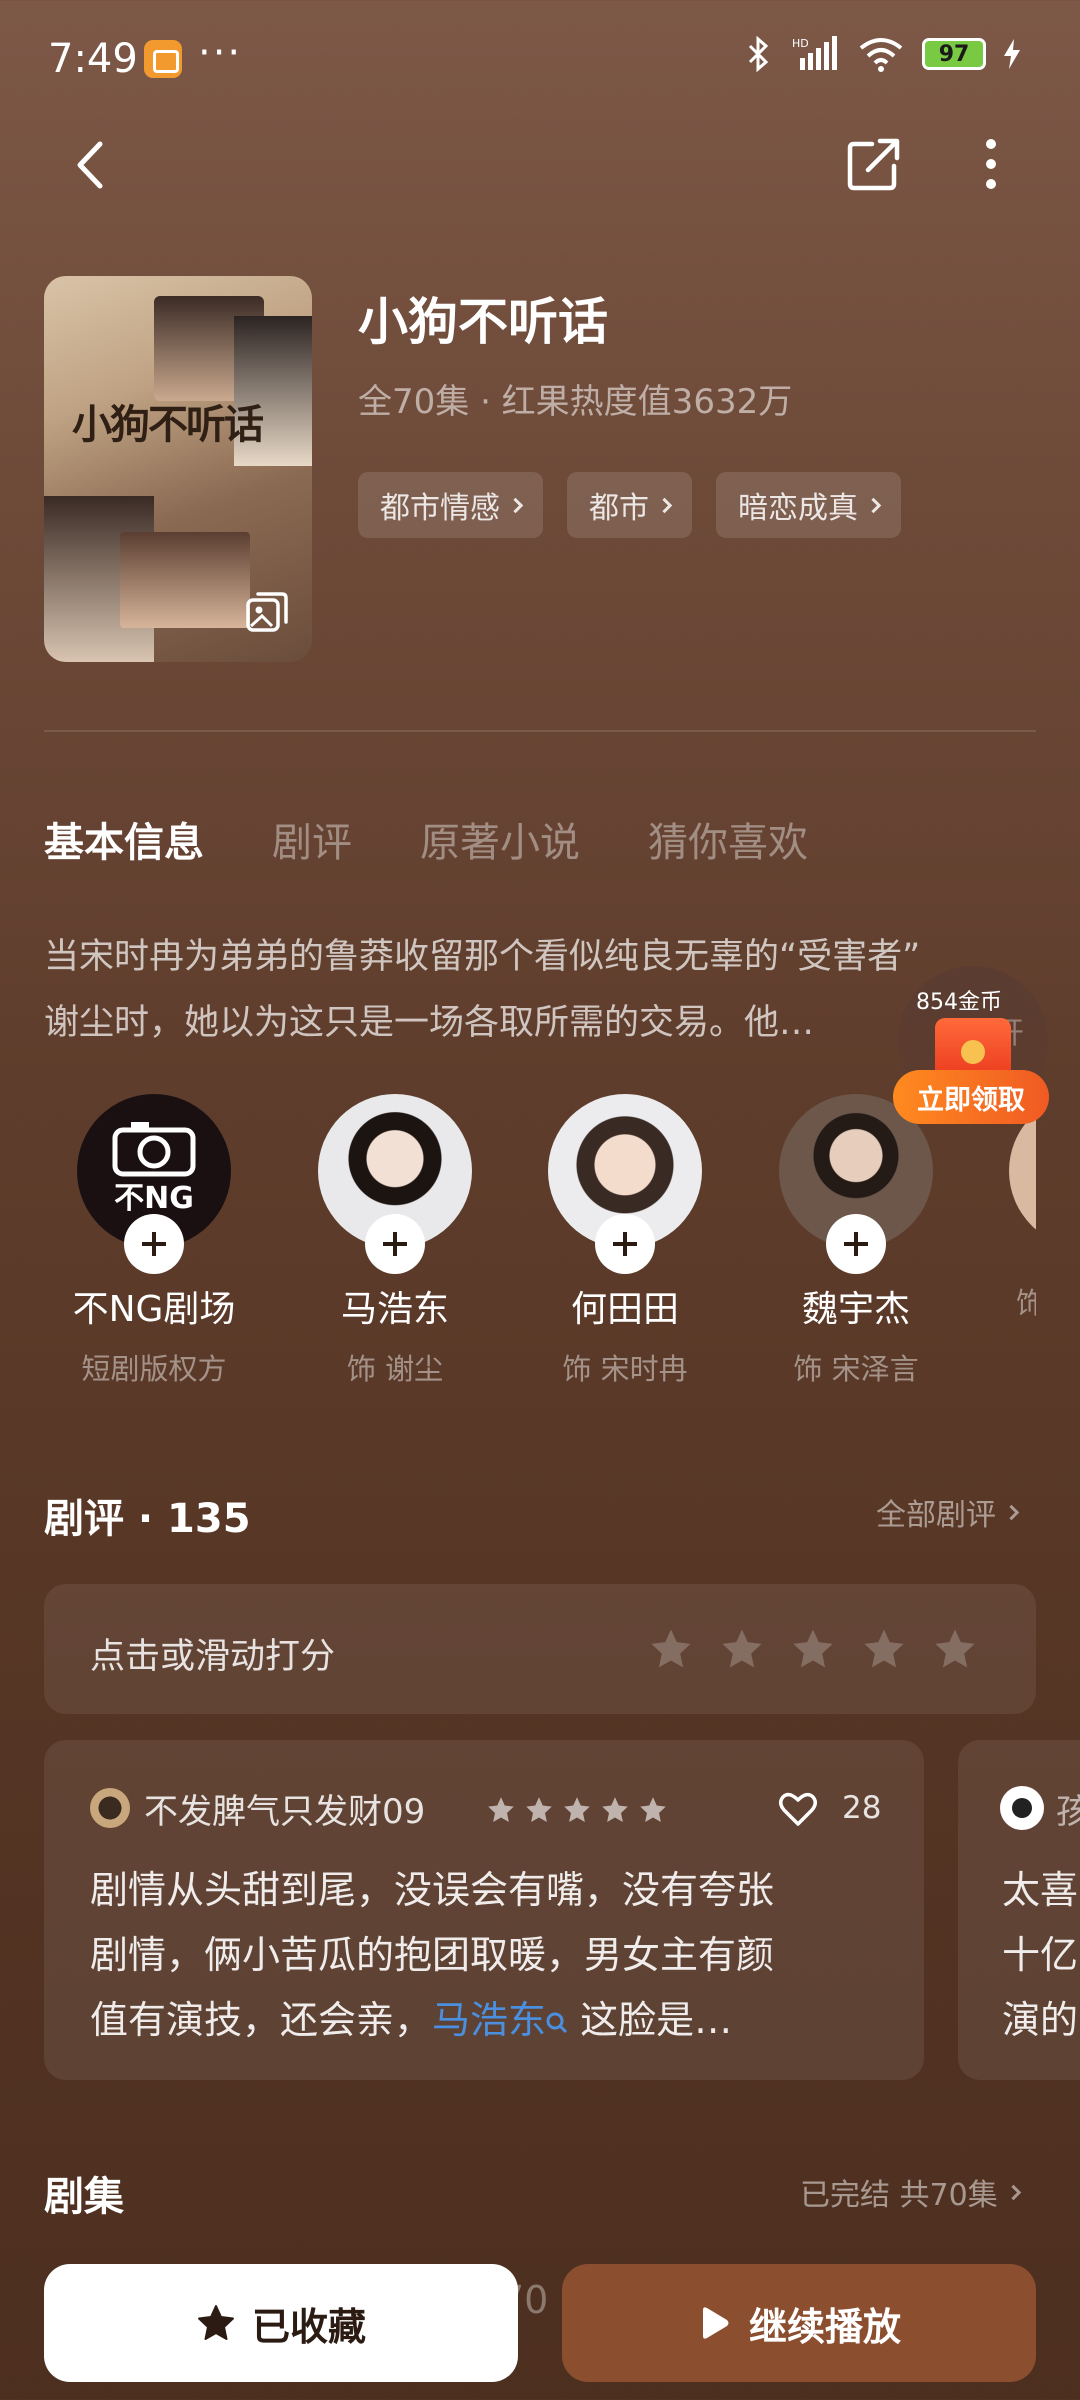 The image size is (1080, 2400). I want to click on tab-reviews: 剧评, so click(312, 839).